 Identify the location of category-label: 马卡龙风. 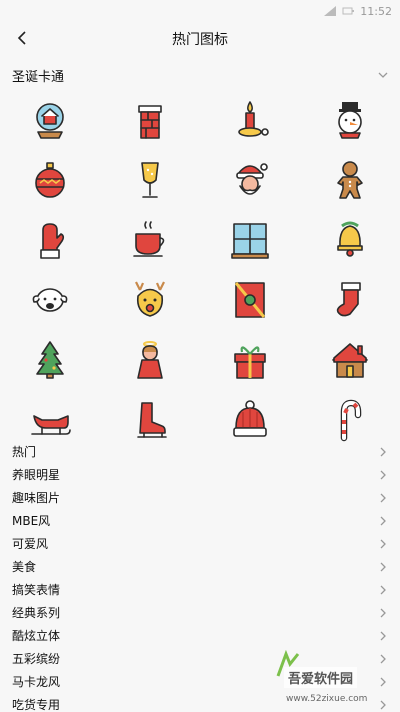
(36, 682).